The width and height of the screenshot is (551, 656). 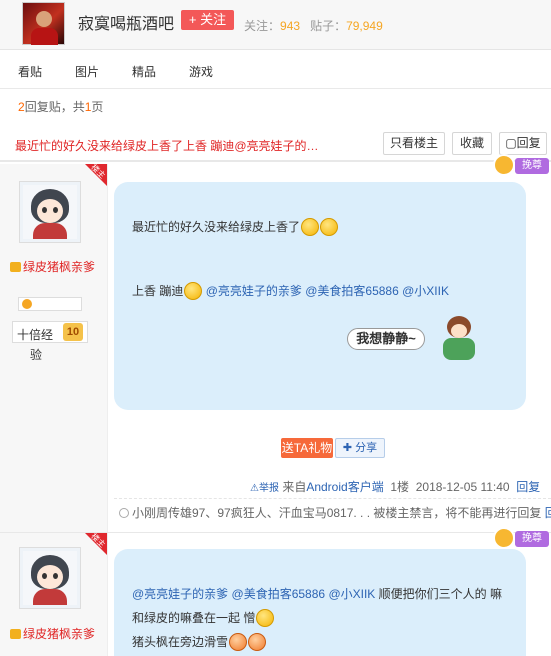 What do you see at coordinates (307, 448) in the screenshot?
I see `send-gift-button: 送TA礼物` at bounding box center [307, 448].